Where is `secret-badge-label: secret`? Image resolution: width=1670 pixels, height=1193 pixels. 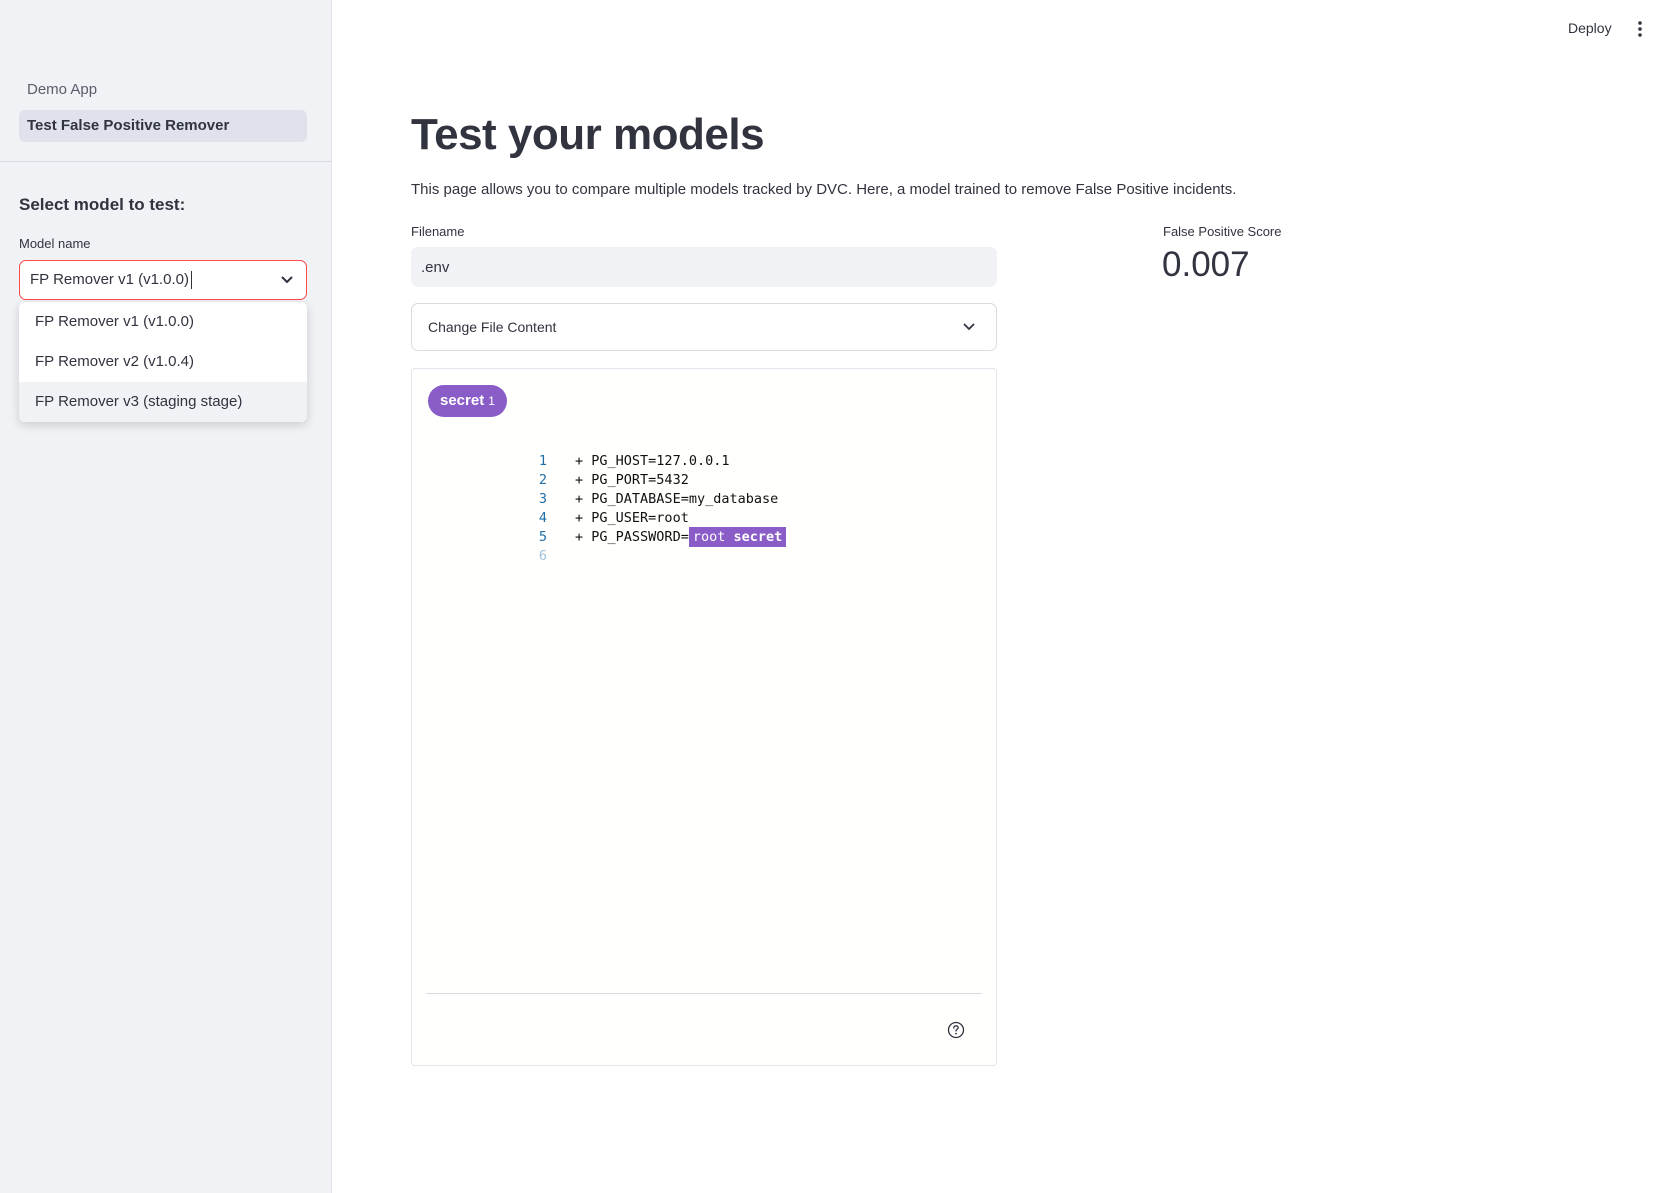 secret-badge-label: secret is located at coordinates (462, 400).